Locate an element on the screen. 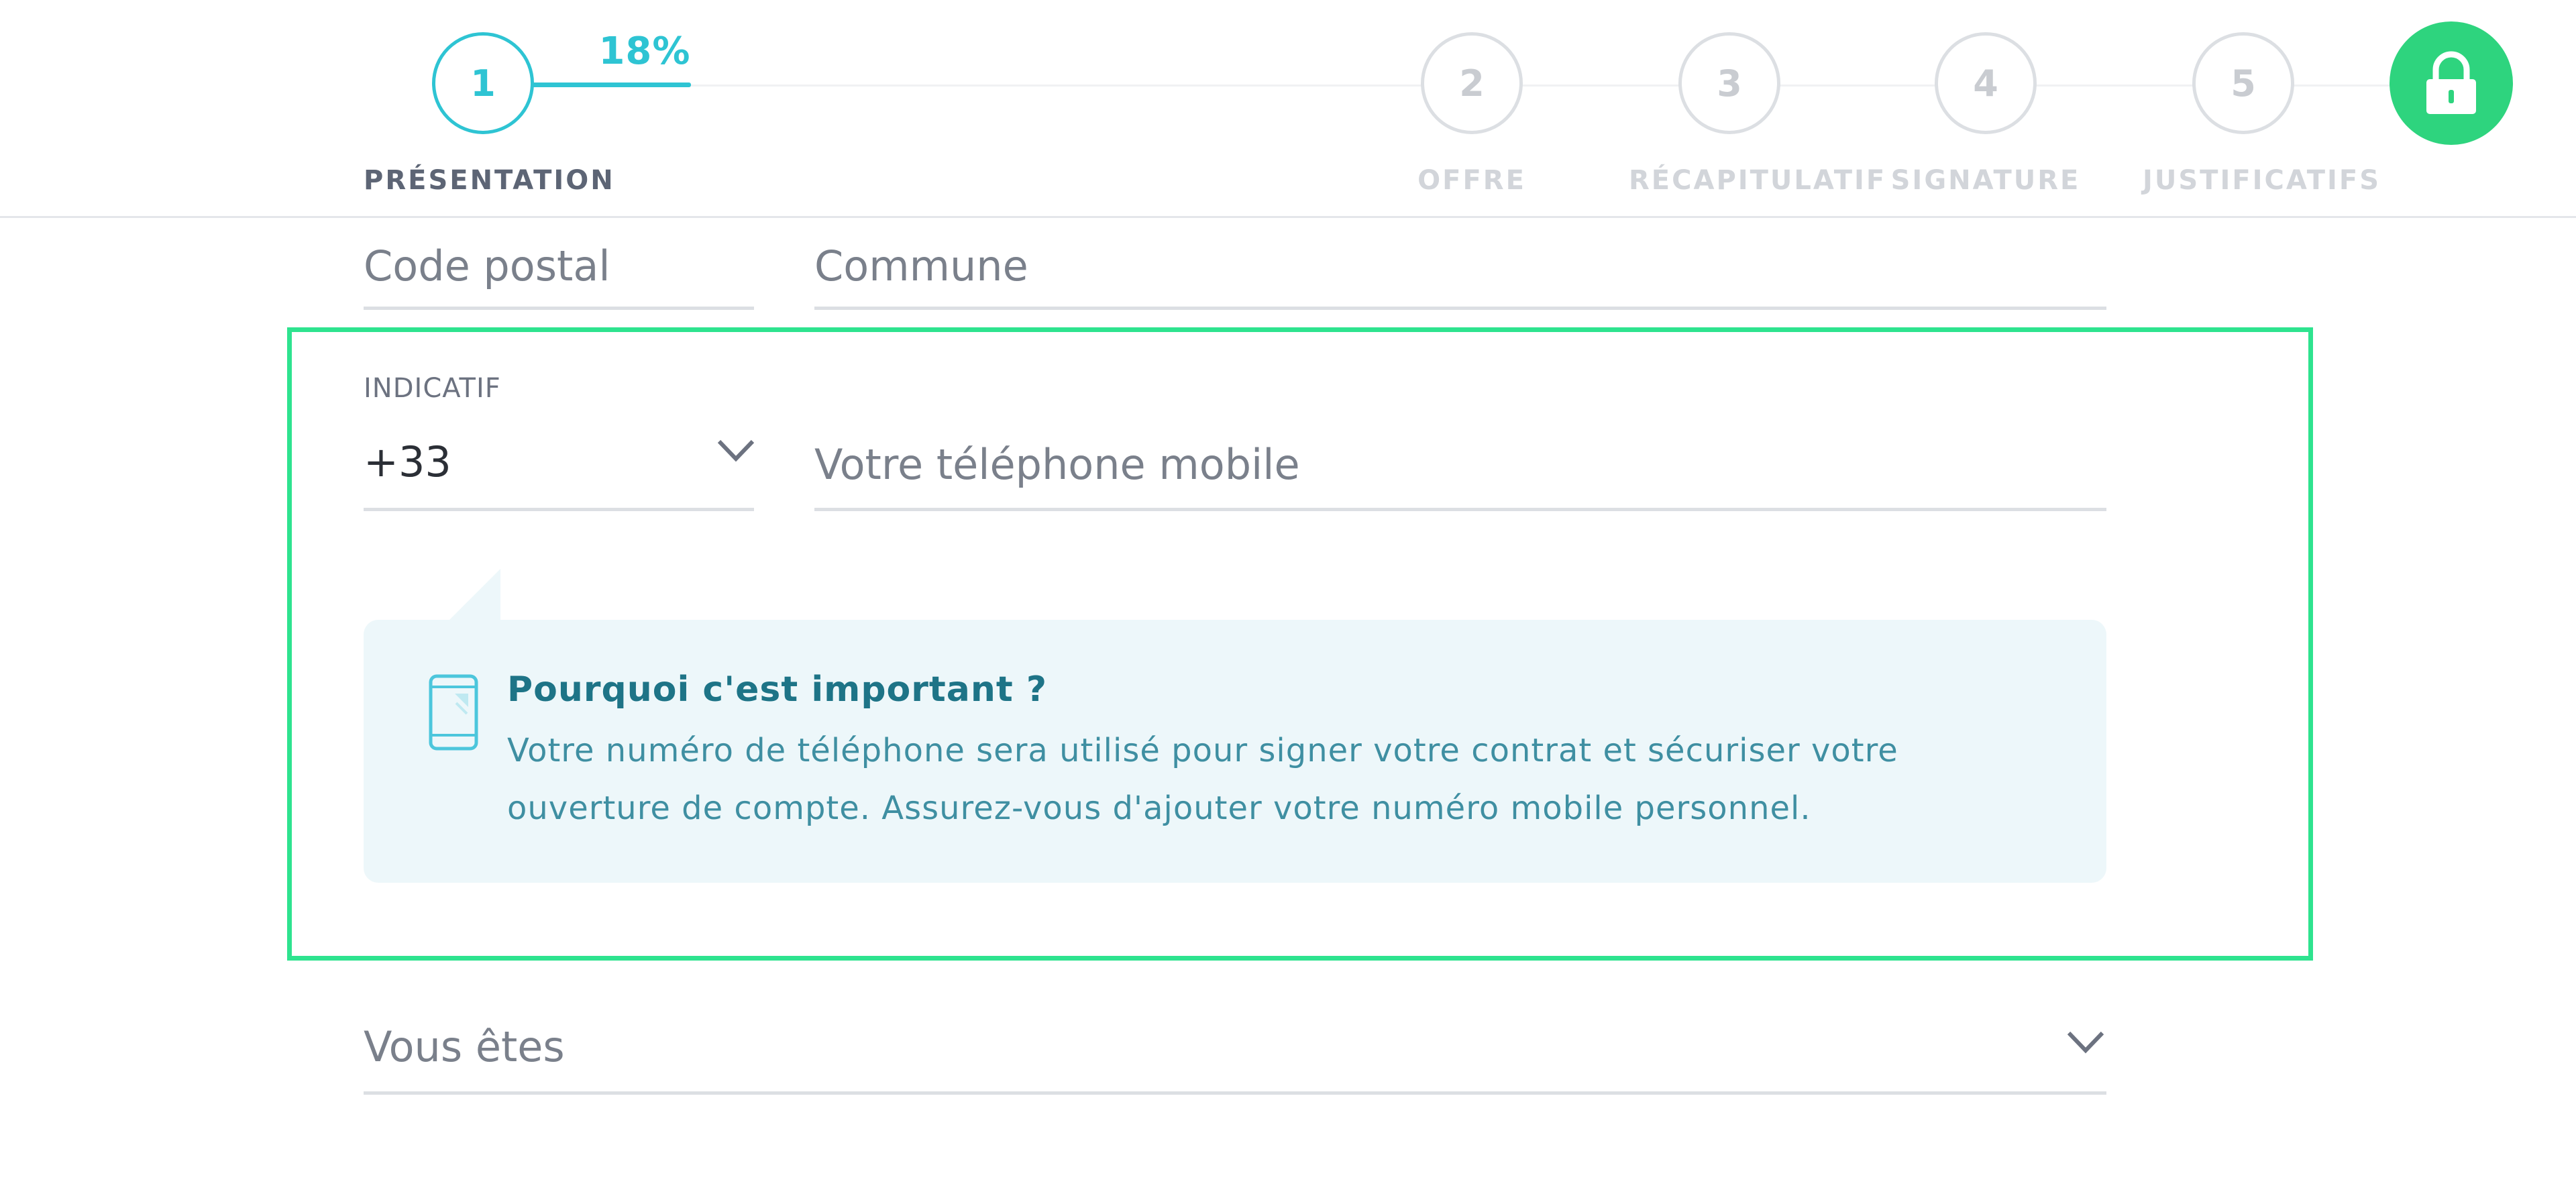 The width and height of the screenshot is (2576, 1194). step-offre: 2 OFFRE is located at coordinates (1471, 114).